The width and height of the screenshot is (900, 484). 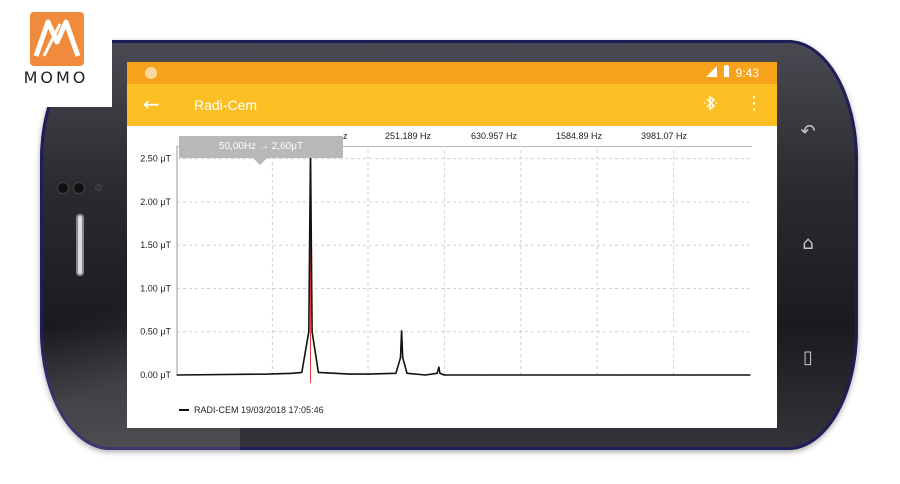 What do you see at coordinates (80, 245) in the screenshot?
I see `earpiece-slot` at bounding box center [80, 245].